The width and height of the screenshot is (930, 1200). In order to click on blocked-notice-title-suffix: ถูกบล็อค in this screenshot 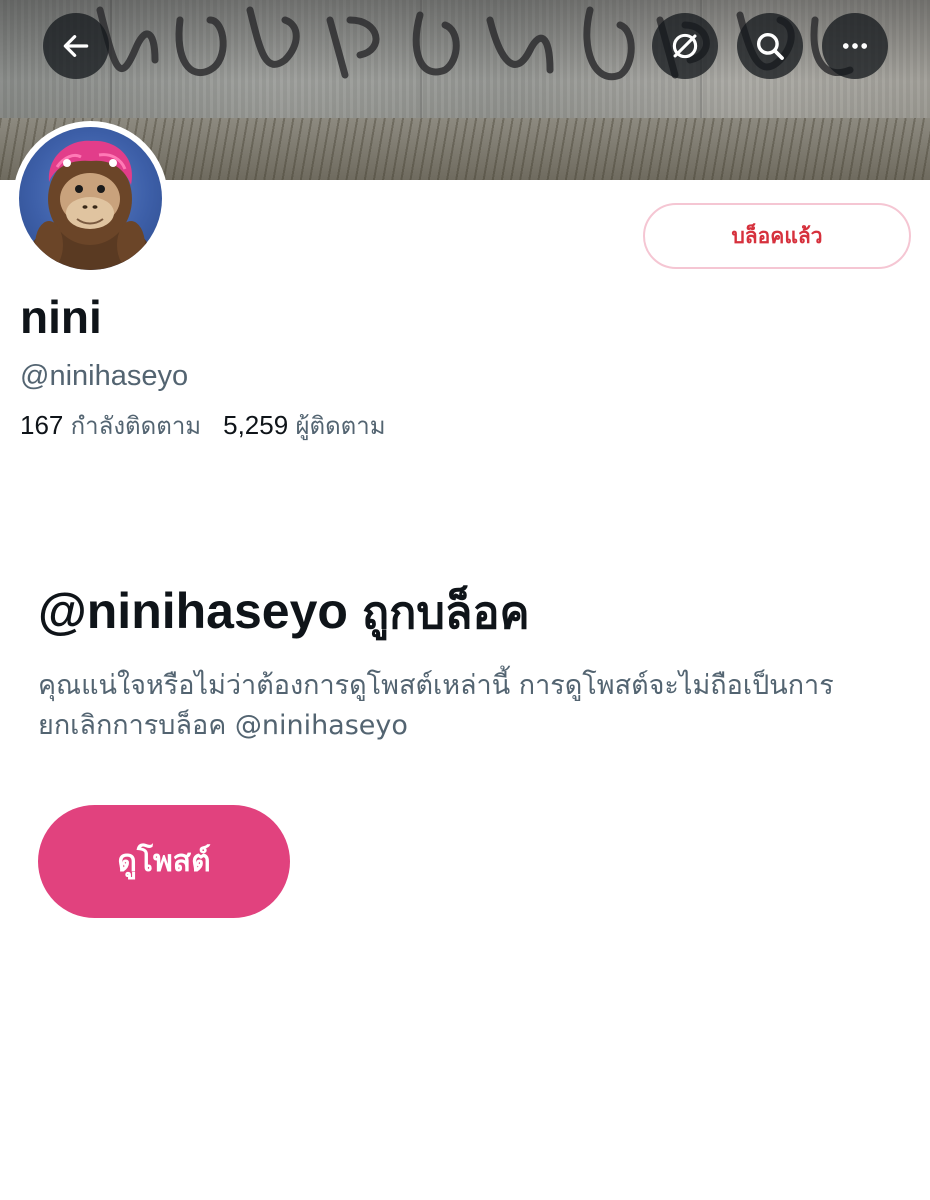, I will do `click(445, 612)`.